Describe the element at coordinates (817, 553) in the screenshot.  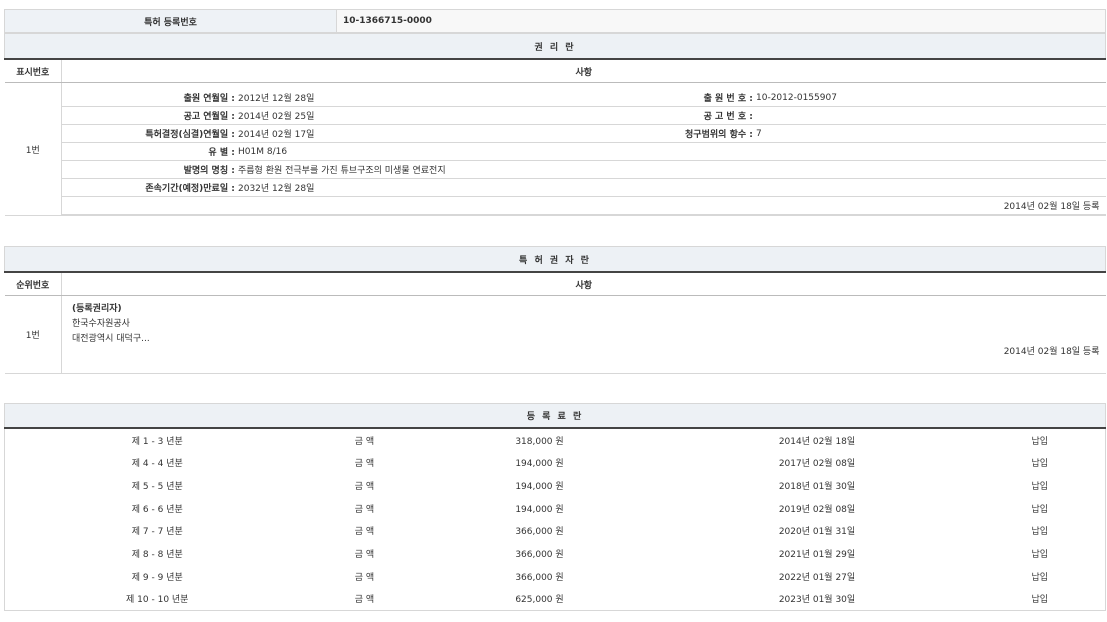
I see `fee-payment-date: 2021년 01월 29일` at that location.